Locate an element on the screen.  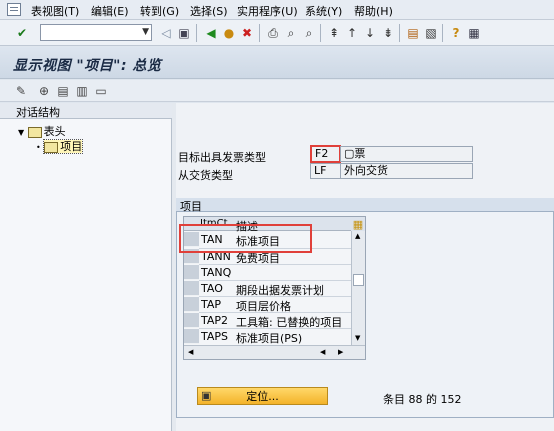
folder-icon is located at coordinates (34, 132).